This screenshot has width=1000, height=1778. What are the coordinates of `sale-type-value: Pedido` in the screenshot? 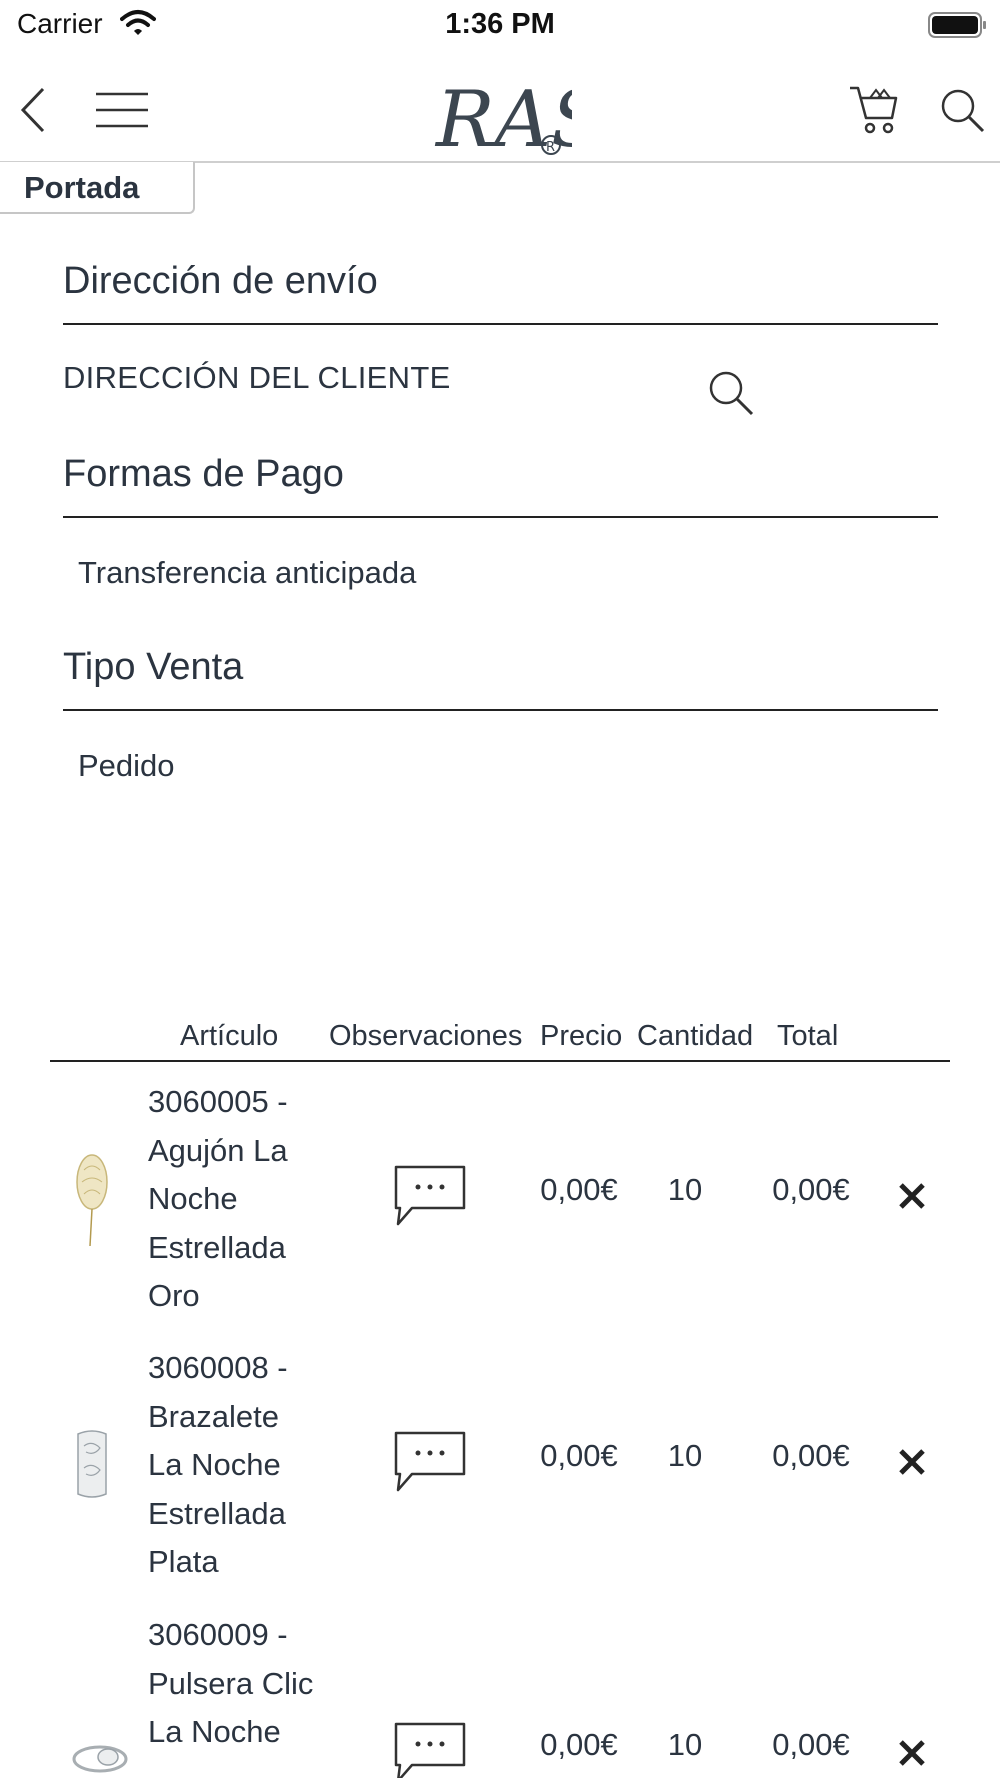 It's located at (126, 766).